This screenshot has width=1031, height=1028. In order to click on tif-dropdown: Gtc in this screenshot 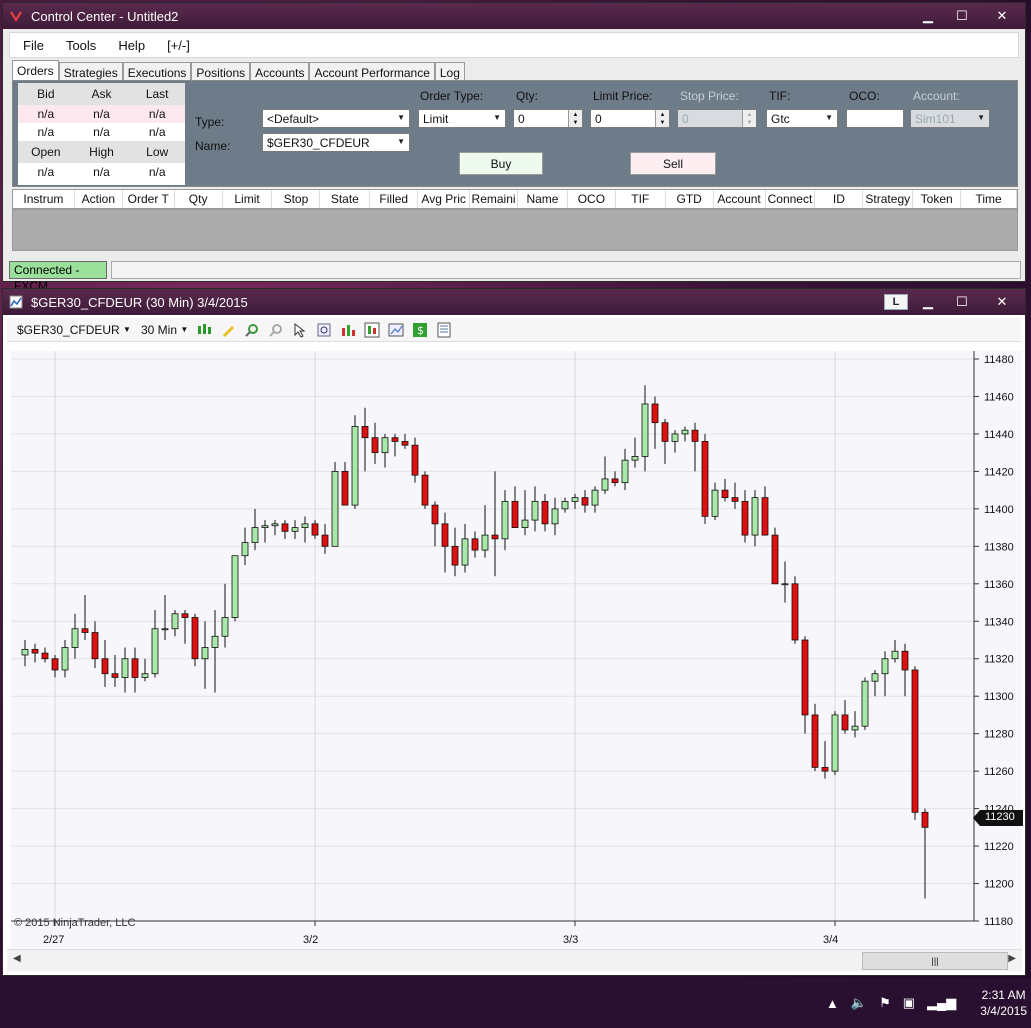, I will do `click(802, 118)`.